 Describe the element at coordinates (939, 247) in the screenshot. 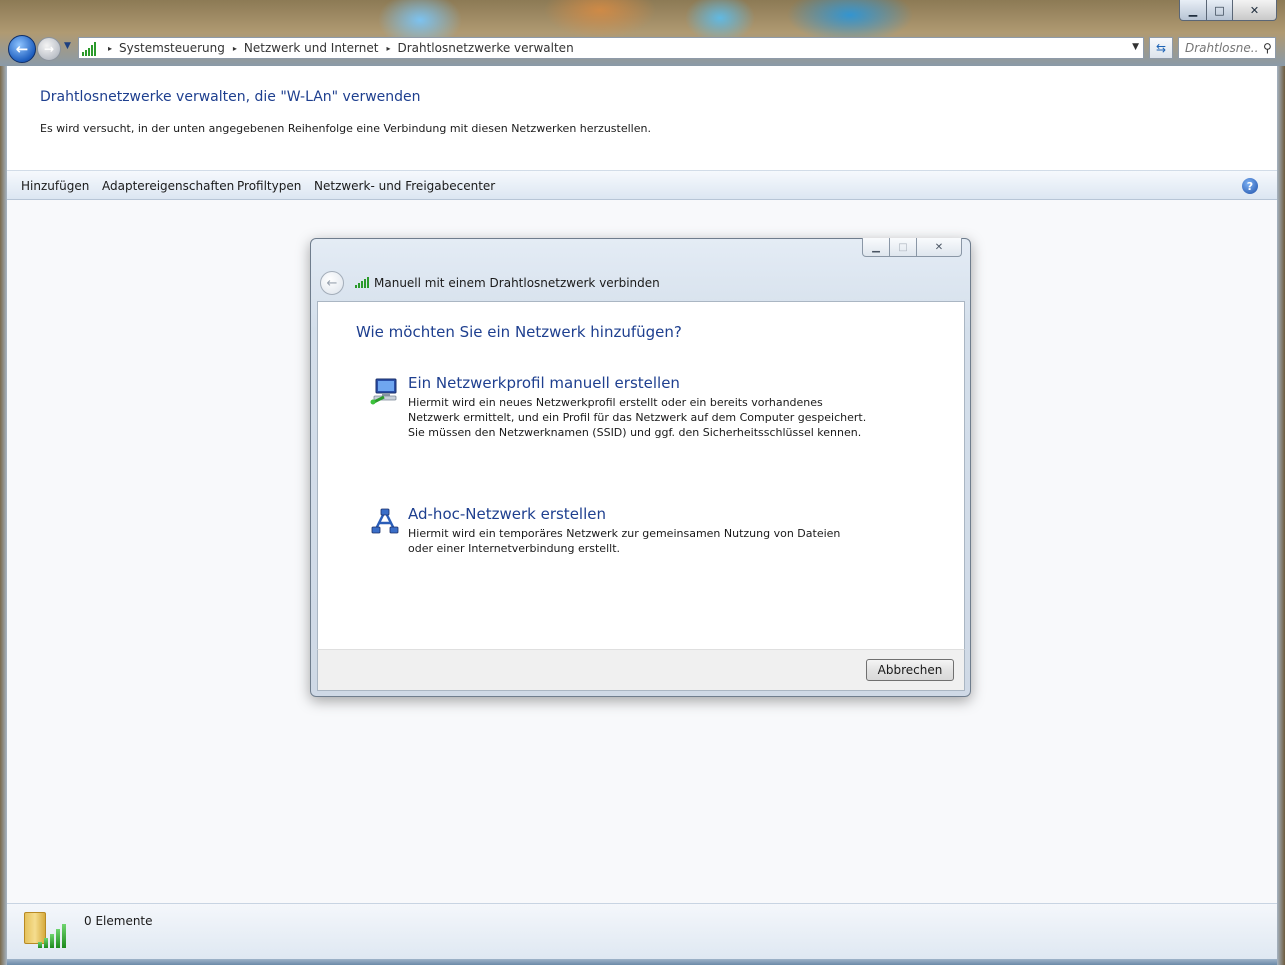

I see `dialog-close-button: ✕` at that location.